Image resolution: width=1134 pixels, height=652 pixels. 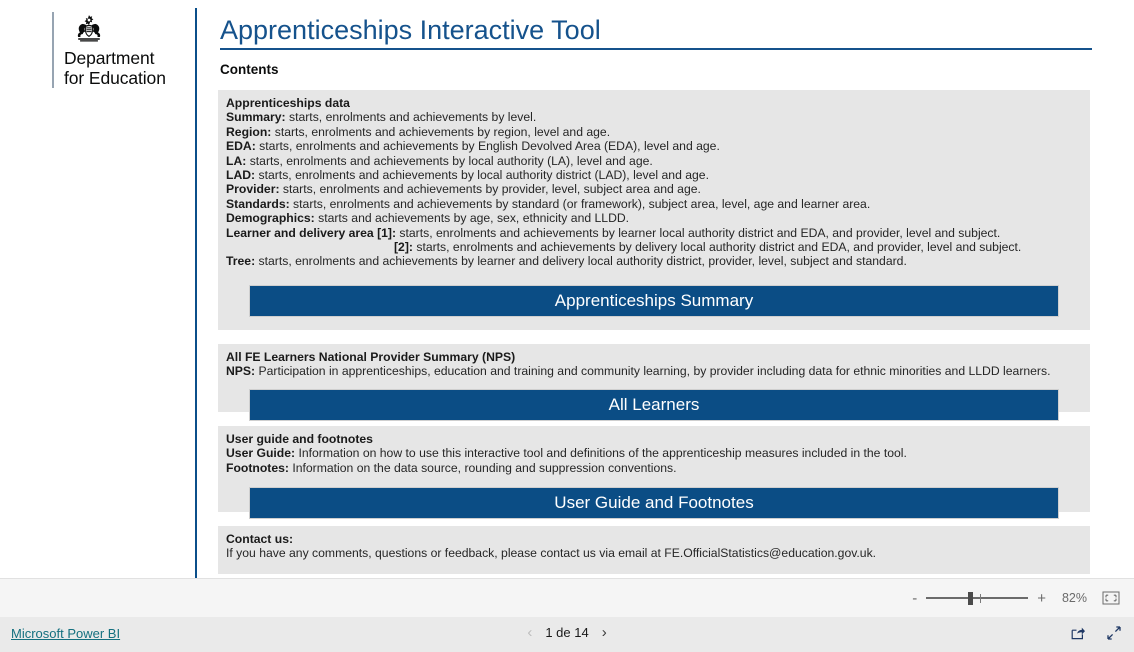 What do you see at coordinates (914, 598) in the screenshot?
I see `zoom-out-button: -` at bounding box center [914, 598].